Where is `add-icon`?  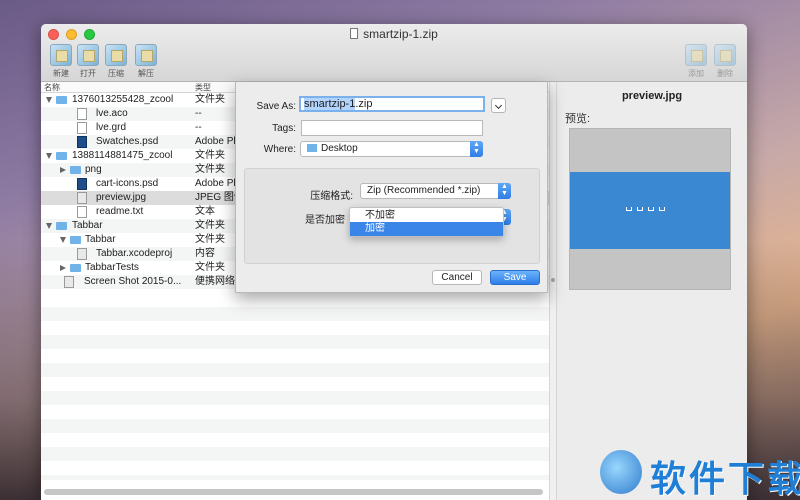 add-icon is located at coordinates (696, 55).